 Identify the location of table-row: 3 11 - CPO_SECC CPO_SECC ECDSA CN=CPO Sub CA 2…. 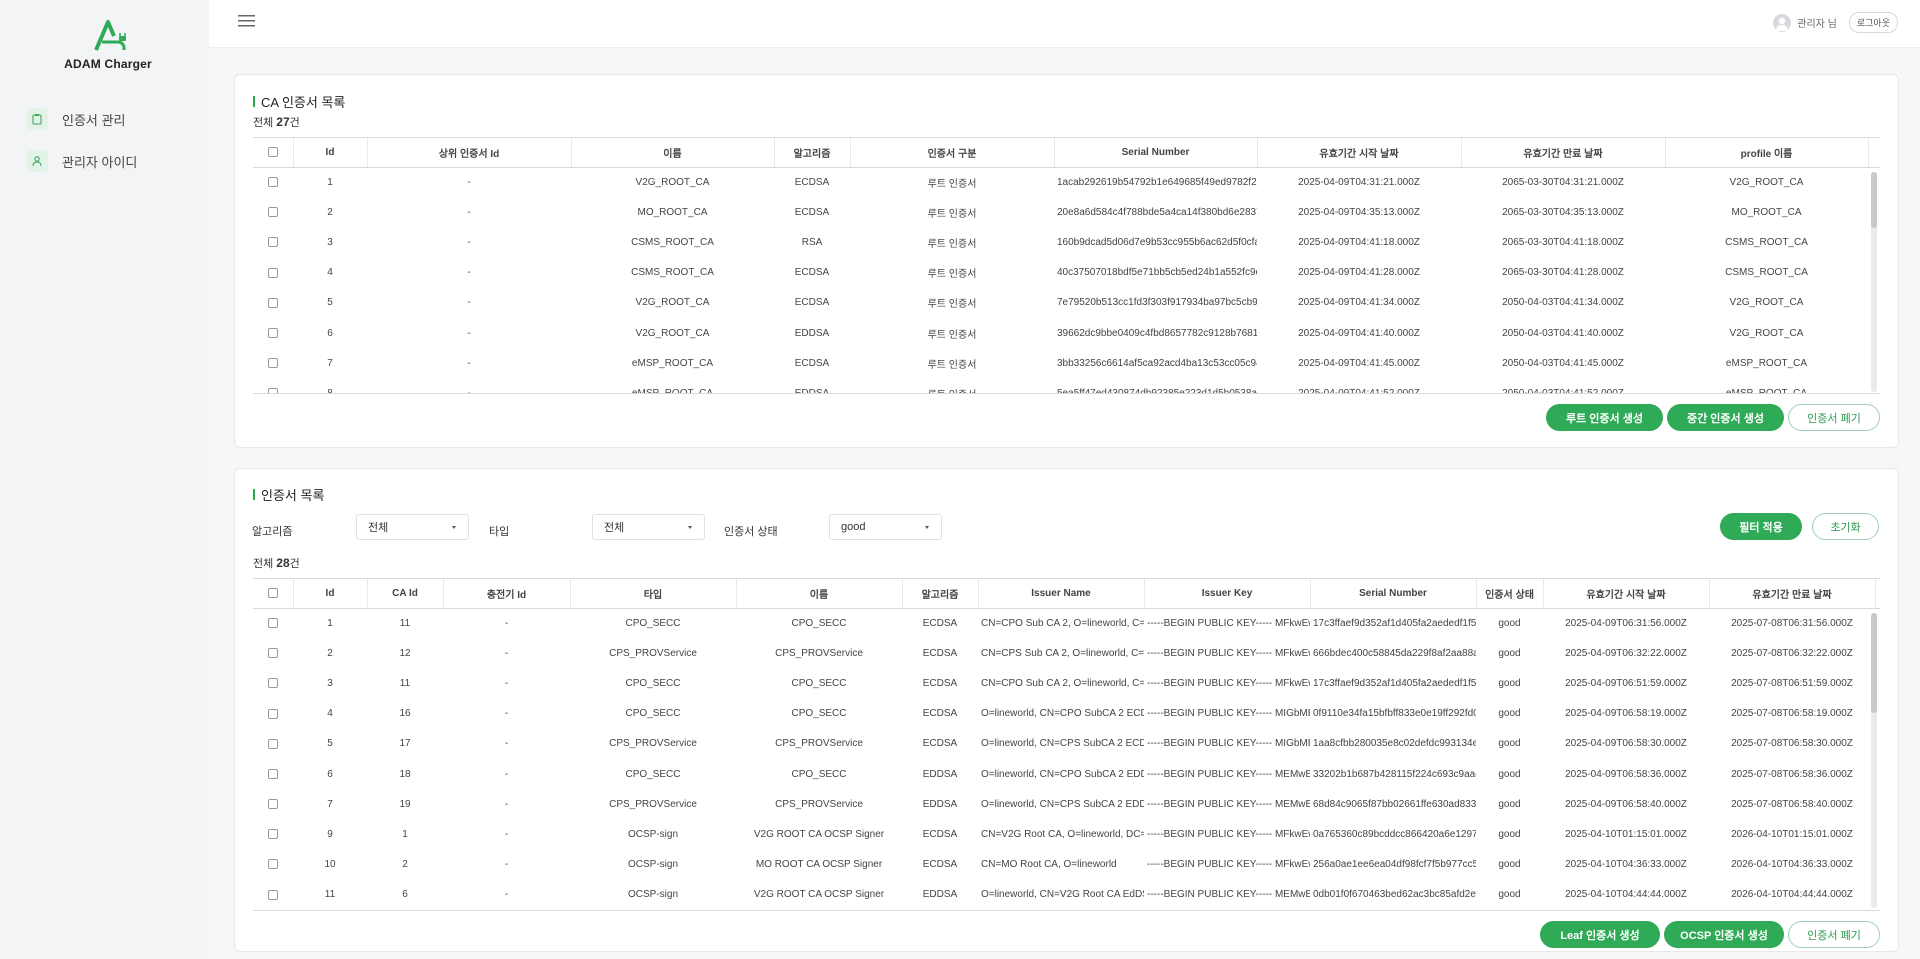
(1066, 683).